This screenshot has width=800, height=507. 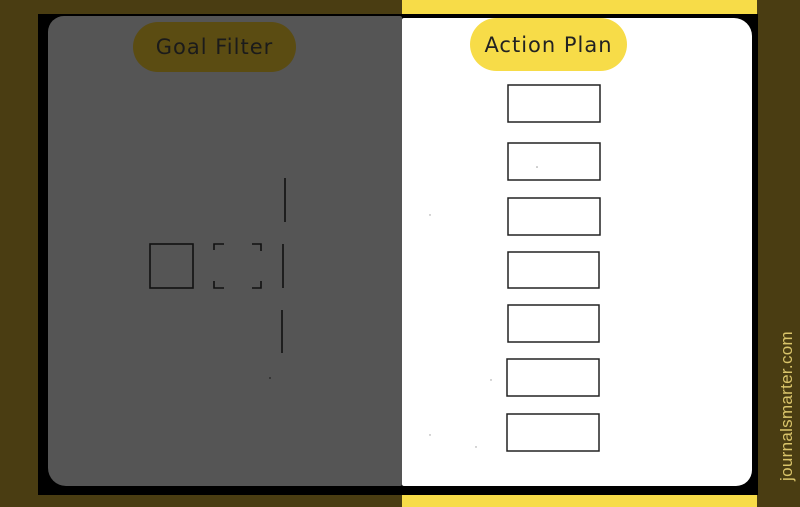 I want to click on action-boxes, so click(x=553, y=268).